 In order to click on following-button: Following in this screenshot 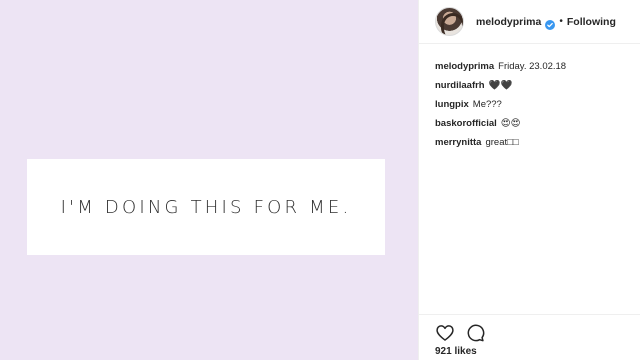, I will do `click(591, 22)`.